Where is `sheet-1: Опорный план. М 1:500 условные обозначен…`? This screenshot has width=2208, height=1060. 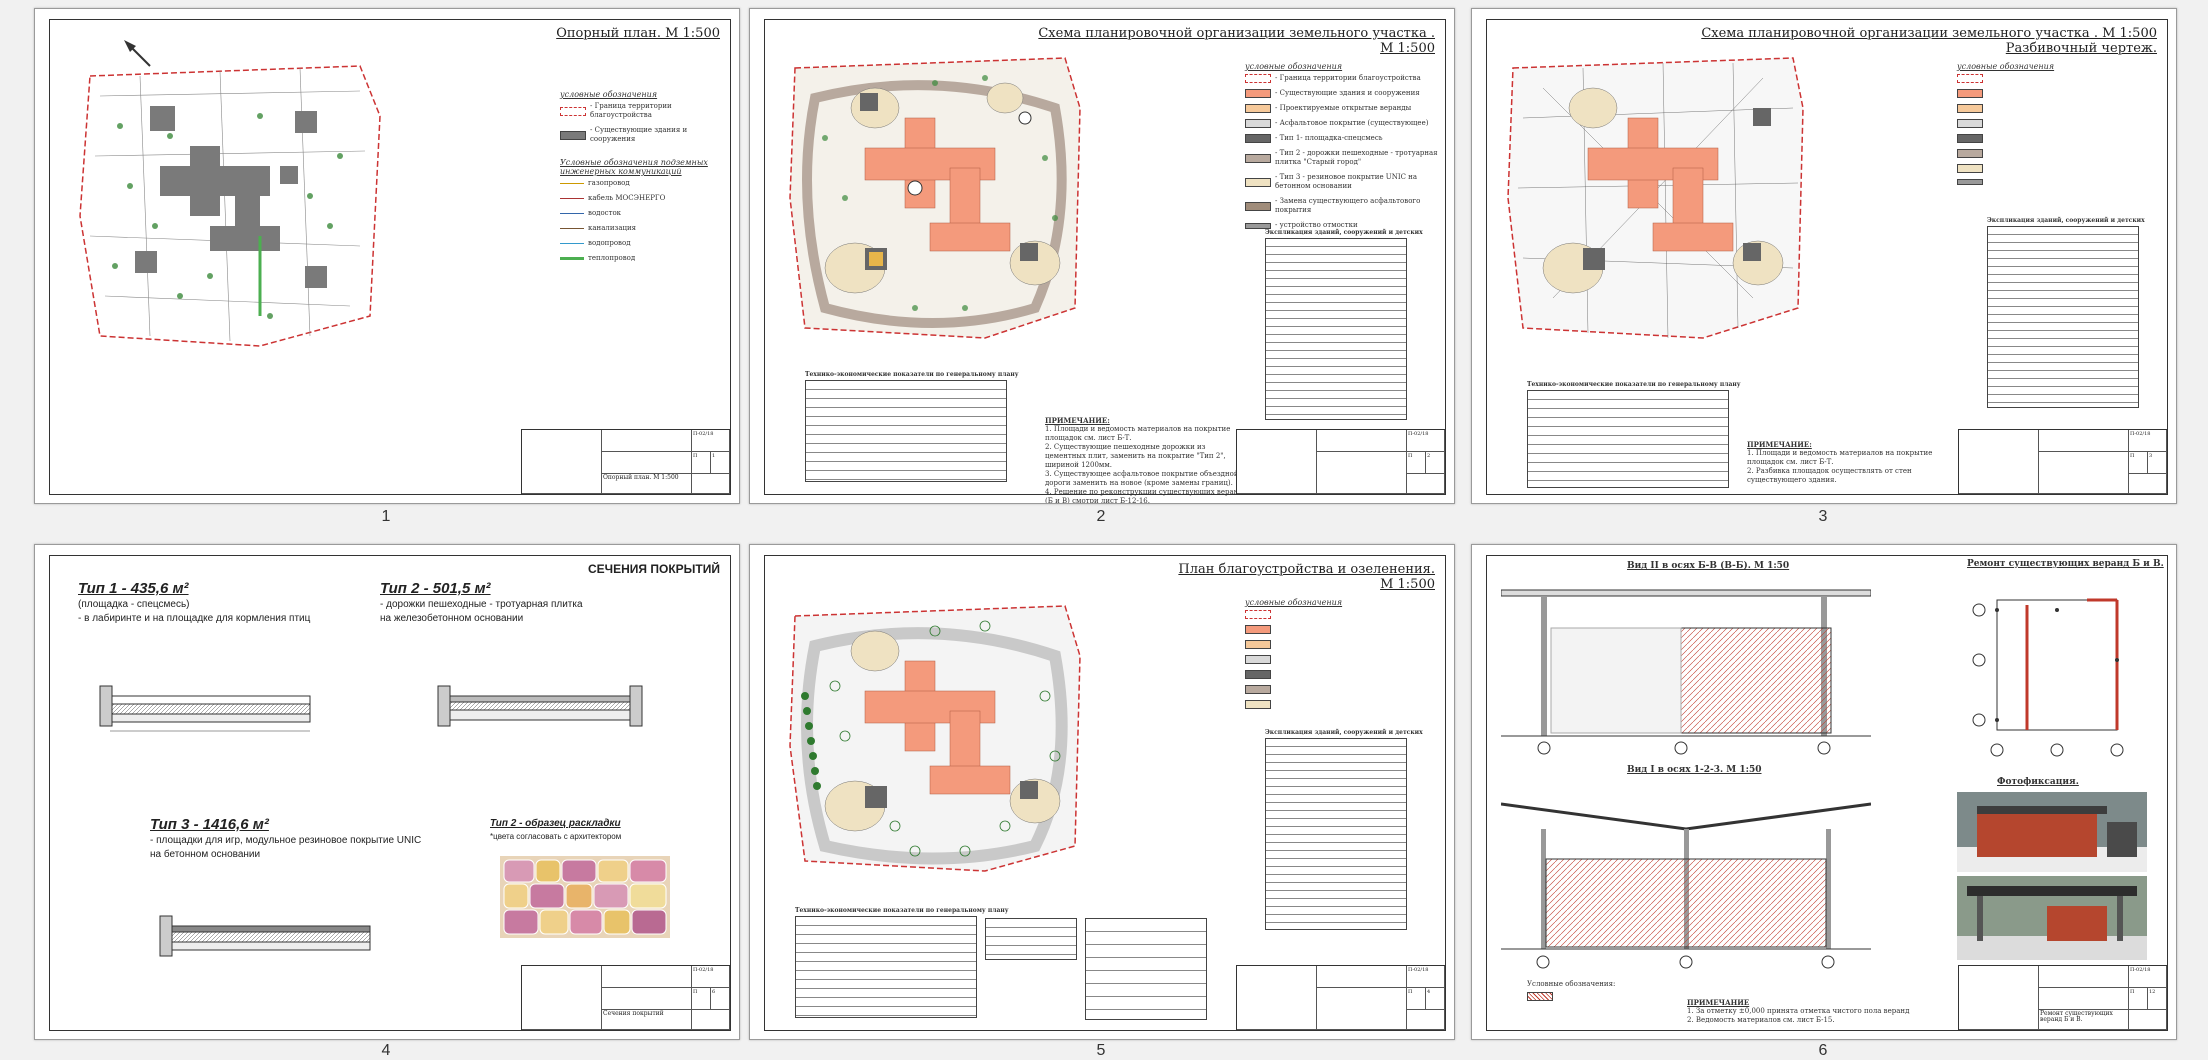
sheet-1: Опорный план. М 1:500 условные обозначен… is located at coordinates (387, 256).